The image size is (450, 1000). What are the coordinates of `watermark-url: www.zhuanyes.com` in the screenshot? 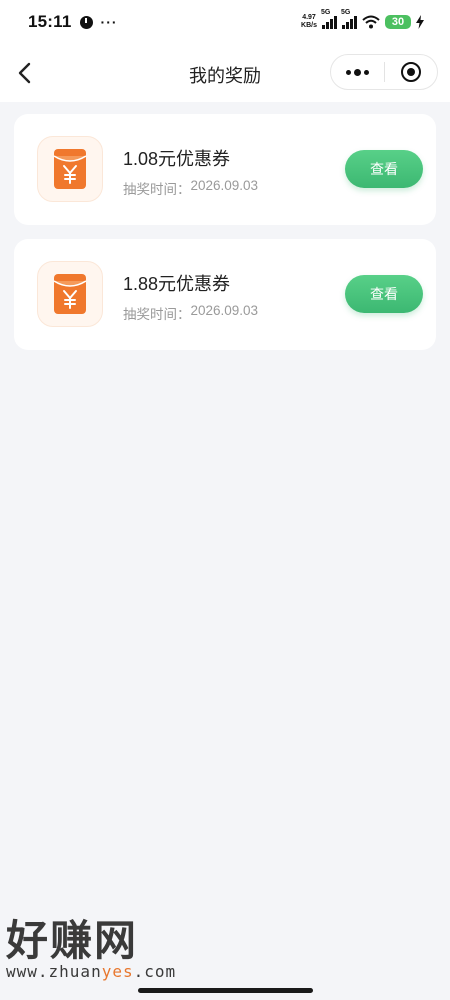 It's located at (106, 971).